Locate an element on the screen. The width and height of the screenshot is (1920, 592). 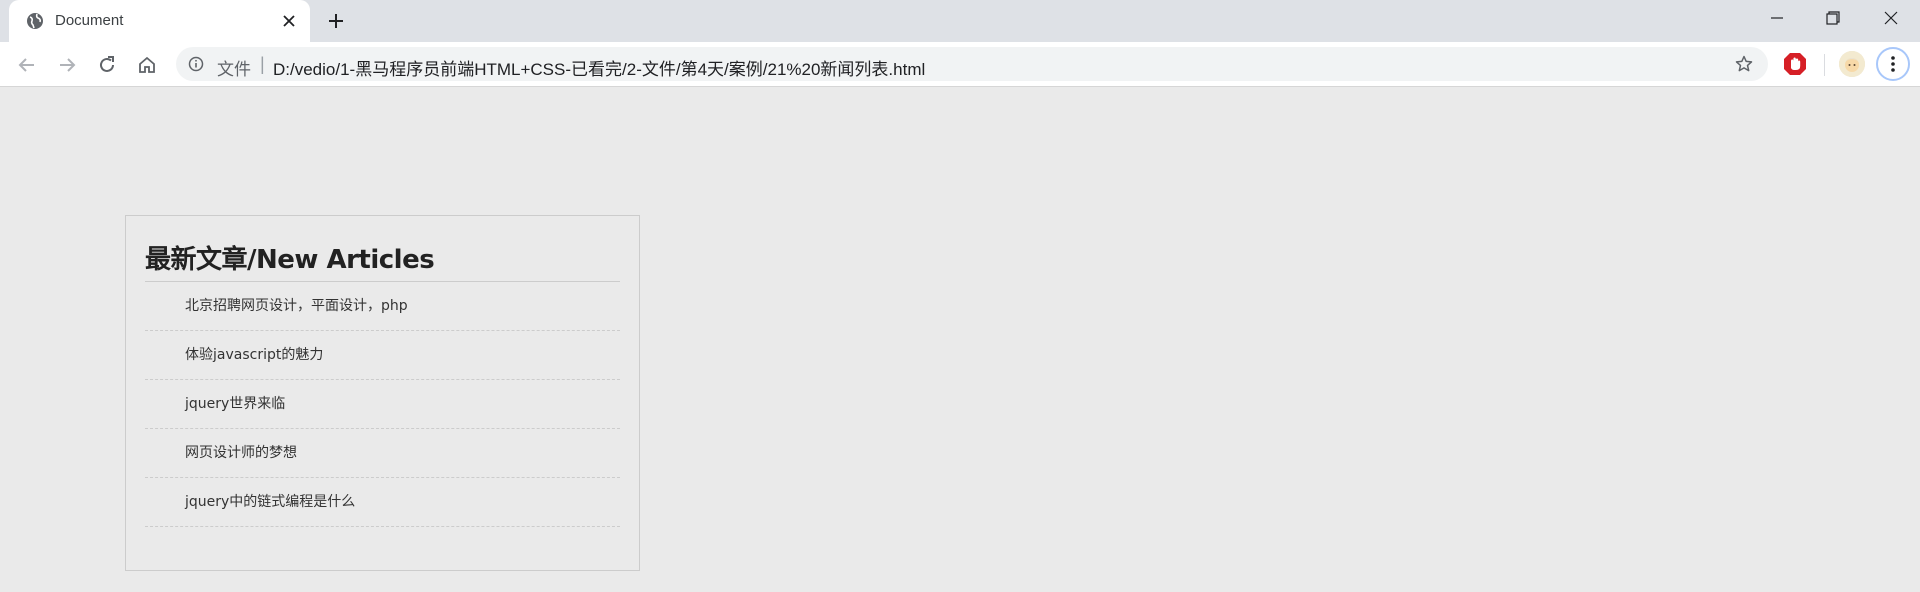
avatar-image is located at coordinates (1852, 64).